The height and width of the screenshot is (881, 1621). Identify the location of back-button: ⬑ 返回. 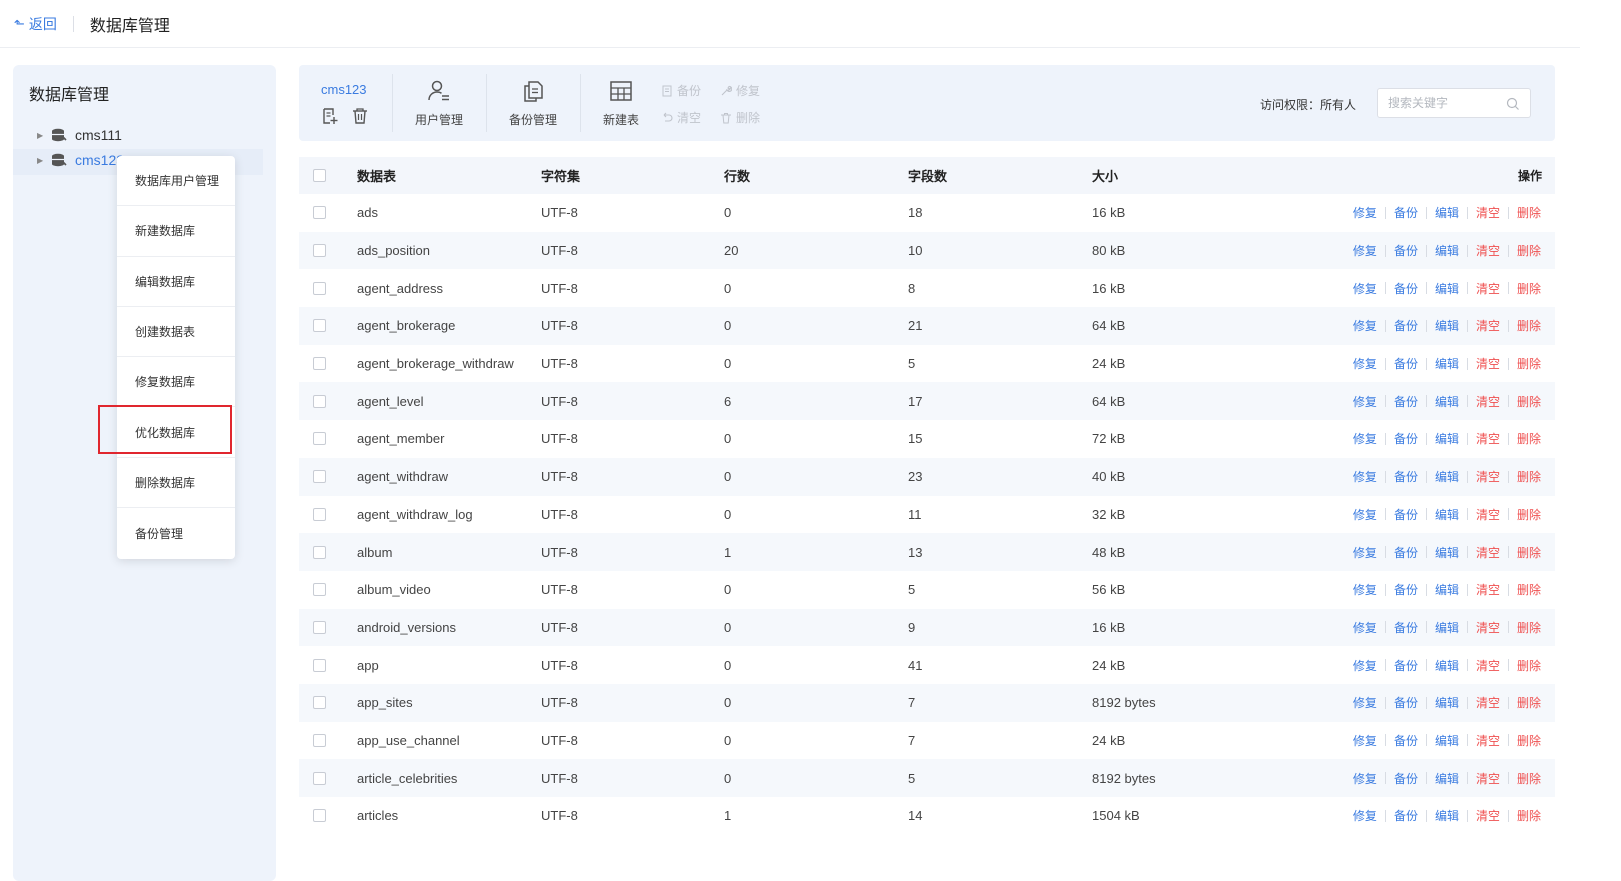
(35, 24).